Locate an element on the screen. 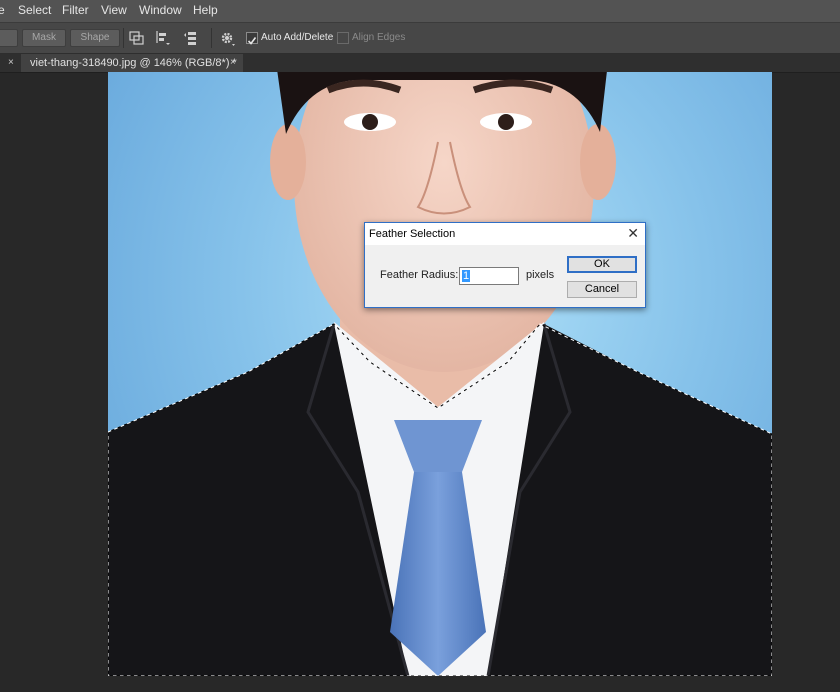 This screenshot has width=840, height=692. close-icon: ✕ is located at coordinates (633, 233).